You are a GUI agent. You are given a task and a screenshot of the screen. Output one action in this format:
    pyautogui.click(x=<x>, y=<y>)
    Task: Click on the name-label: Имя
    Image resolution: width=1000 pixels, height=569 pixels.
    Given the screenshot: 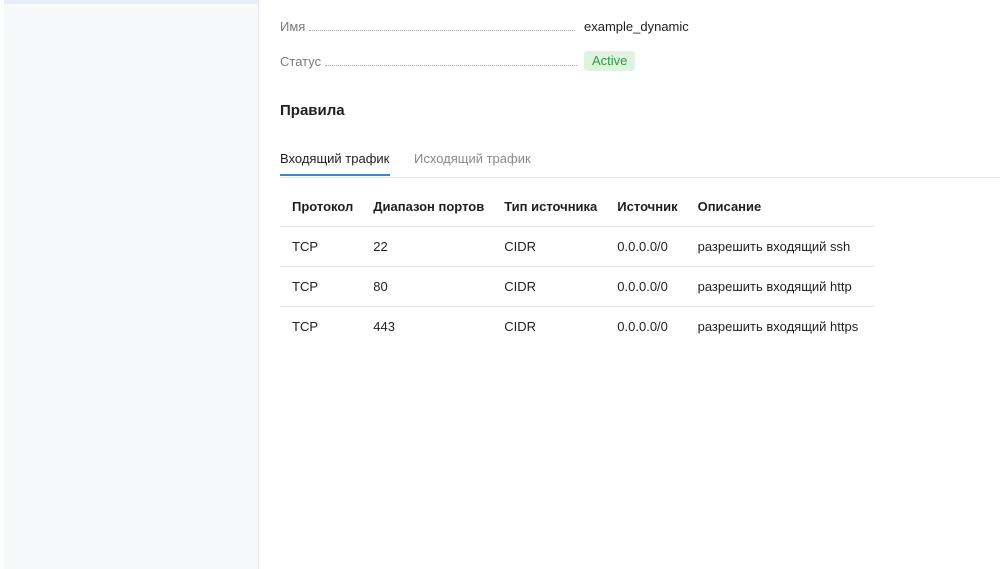 What is the action you would take?
    pyautogui.click(x=293, y=26)
    